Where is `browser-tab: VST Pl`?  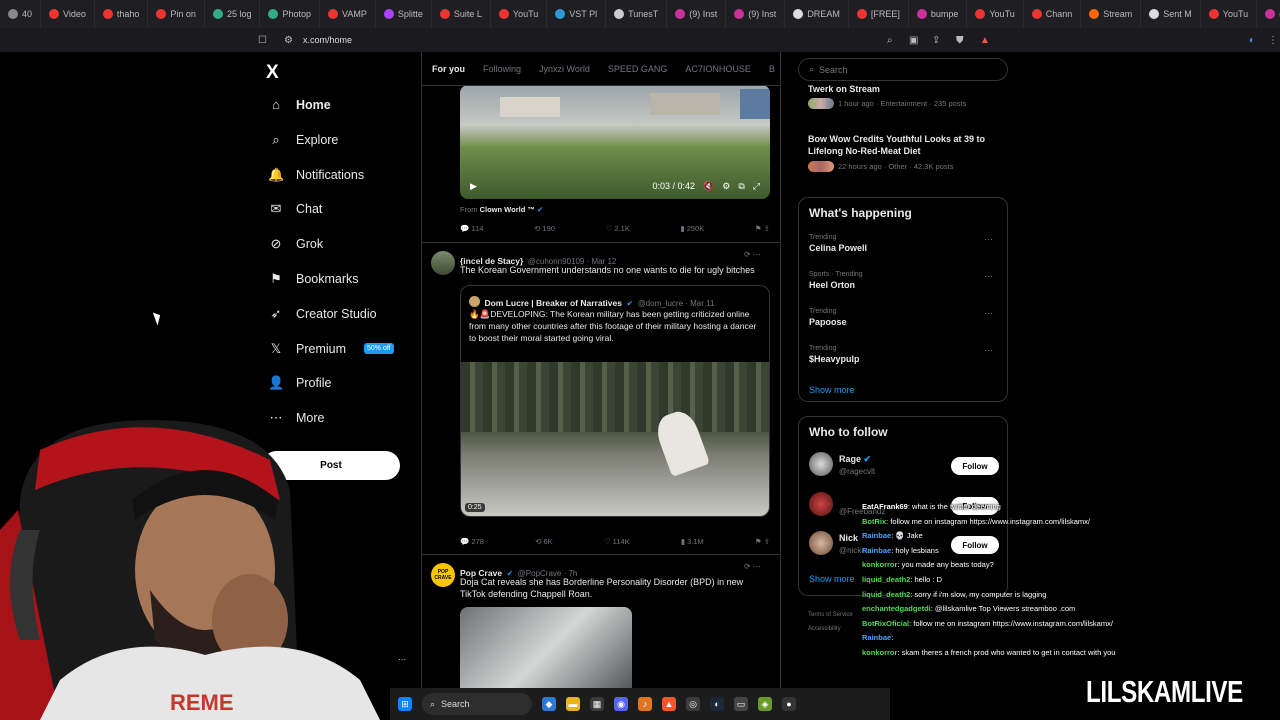 browser-tab: VST Pl is located at coordinates (577, 14).